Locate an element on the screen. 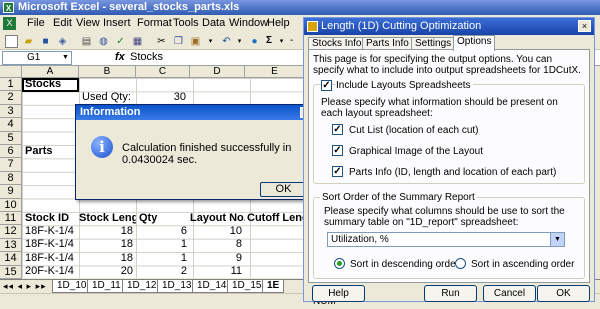  sheet-tab: 1D_12 is located at coordinates (142, 286).